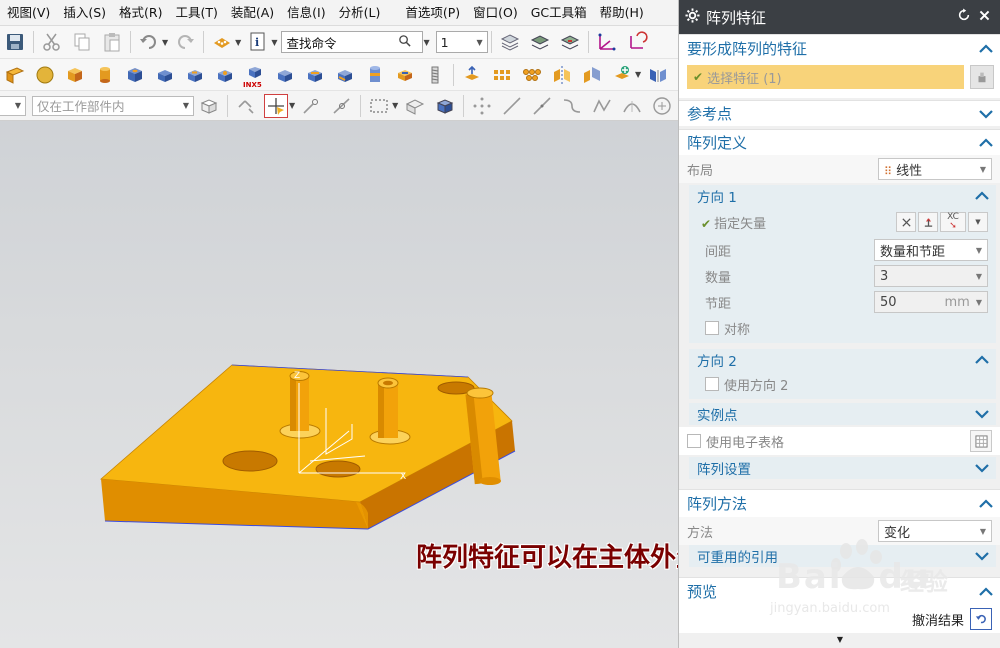 The width and height of the screenshot is (1000, 648). I want to click on extract-dropdown-icon: ▼, so click(638, 74).